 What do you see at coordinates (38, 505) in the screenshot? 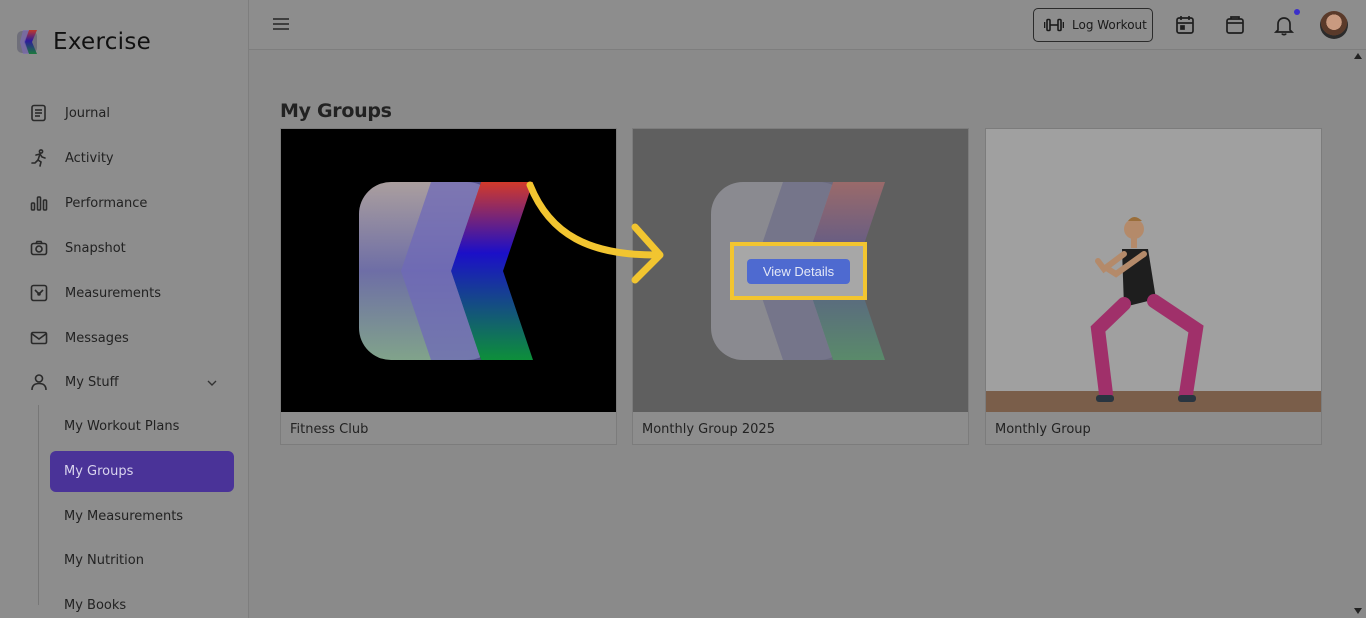
I see `submenu-line` at bounding box center [38, 505].